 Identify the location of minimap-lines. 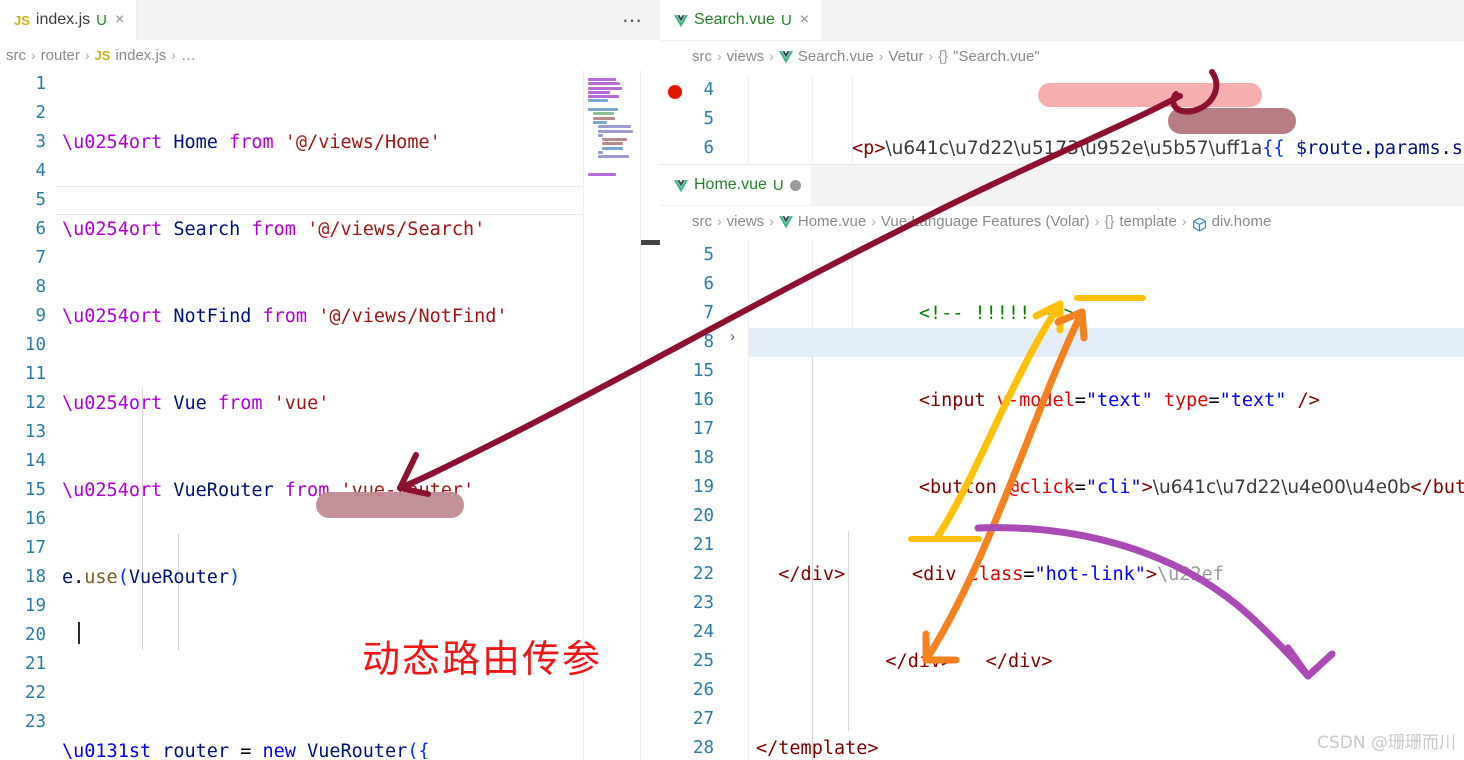
(612, 127).